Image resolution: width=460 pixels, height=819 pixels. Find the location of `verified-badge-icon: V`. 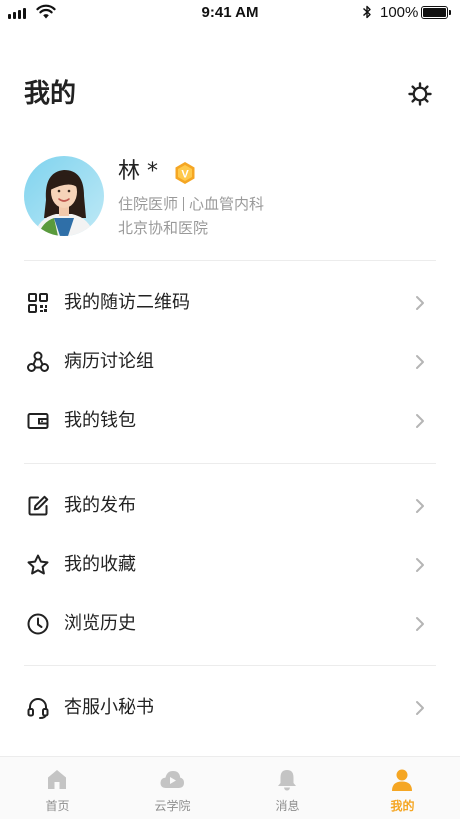

verified-badge-icon: V is located at coordinates (185, 173).